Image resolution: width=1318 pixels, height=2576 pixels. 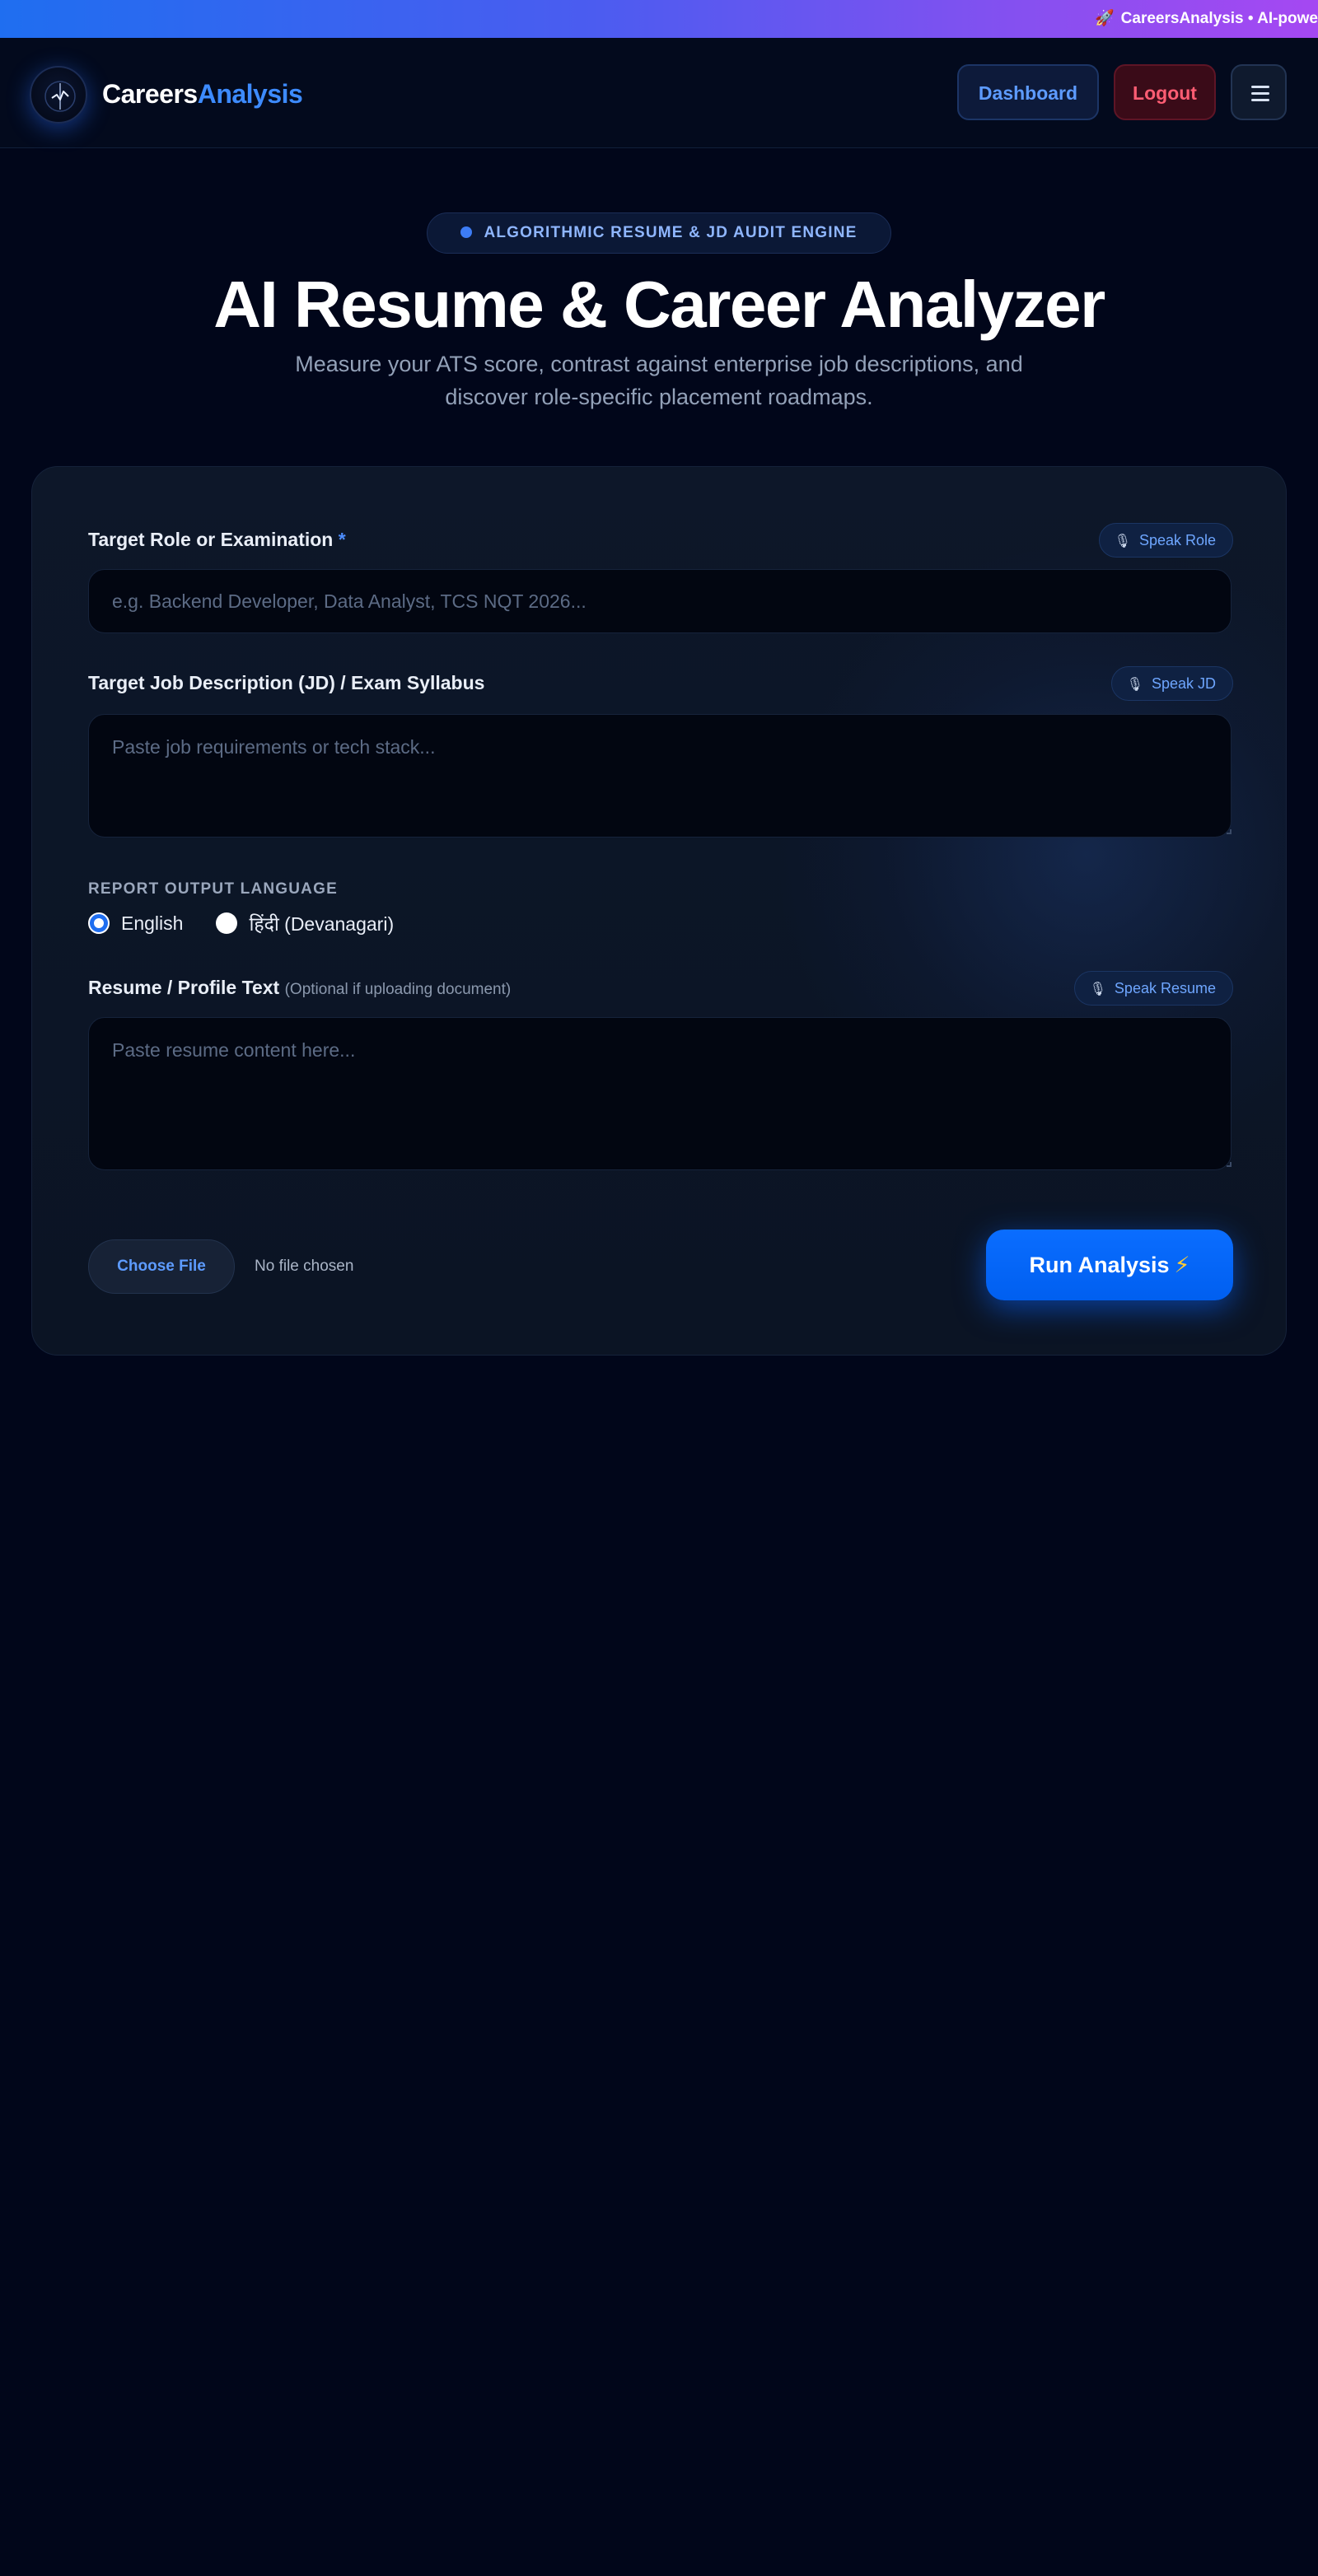 What do you see at coordinates (304, 1266) in the screenshot?
I see `file-status-text: No file chosen` at bounding box center [304, 1266].